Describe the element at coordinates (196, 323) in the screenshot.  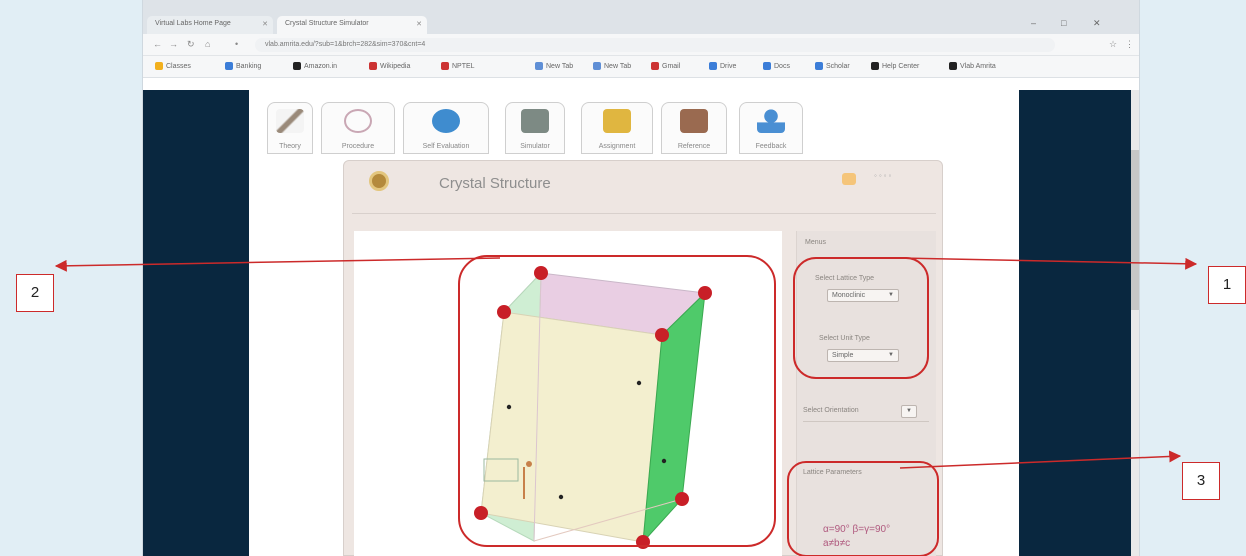
I see `left-sidebar` at that location.